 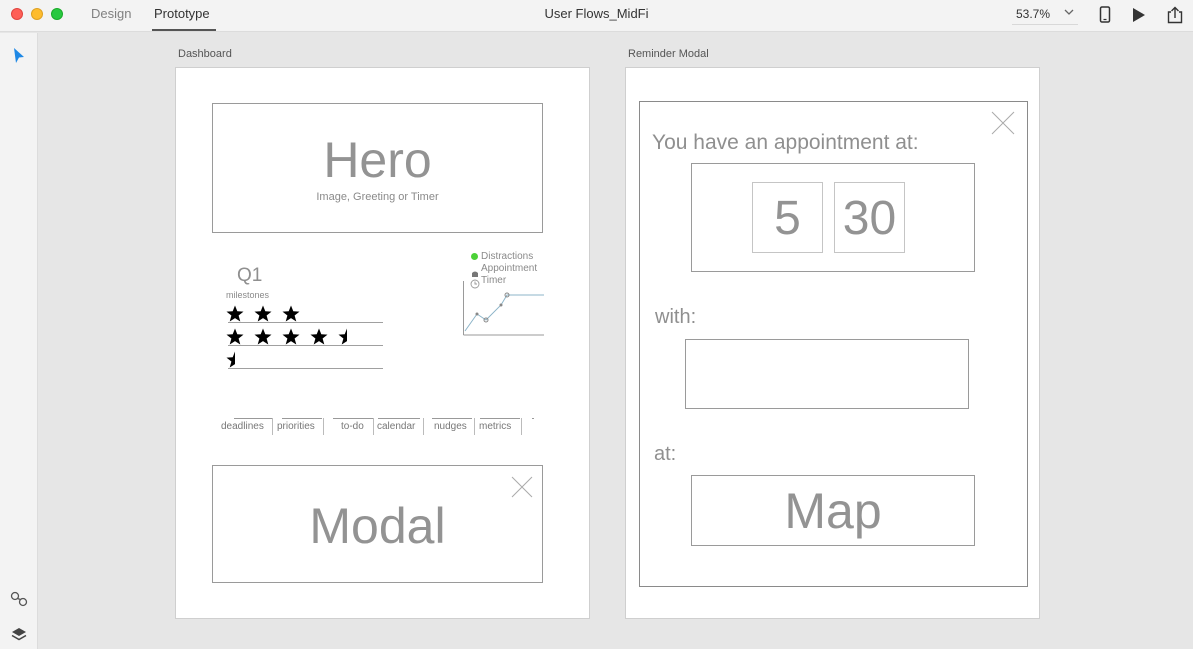 What do you see at coordinates (474, 256) in the screenshot?
I see `distractions-dot-icon` at bounding box center [474, 256].